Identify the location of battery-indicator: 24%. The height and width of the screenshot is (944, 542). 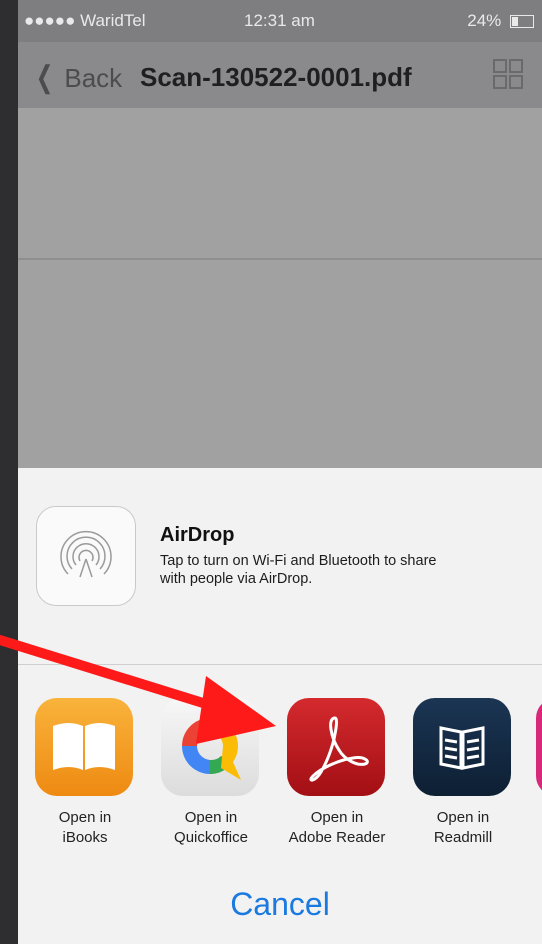
(500, 21).